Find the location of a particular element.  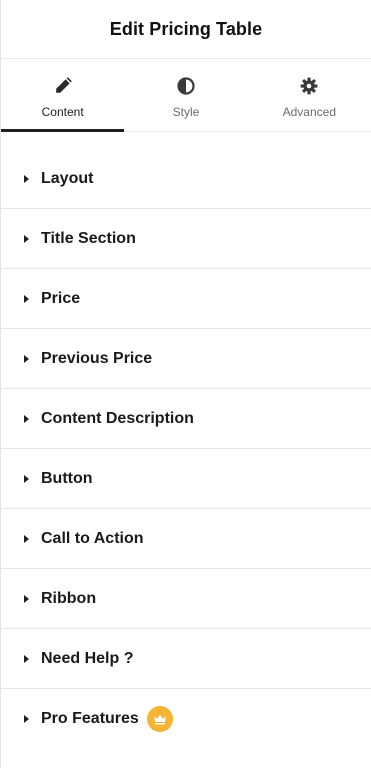

active-tab-indicator is located at coordinates (62, 130).